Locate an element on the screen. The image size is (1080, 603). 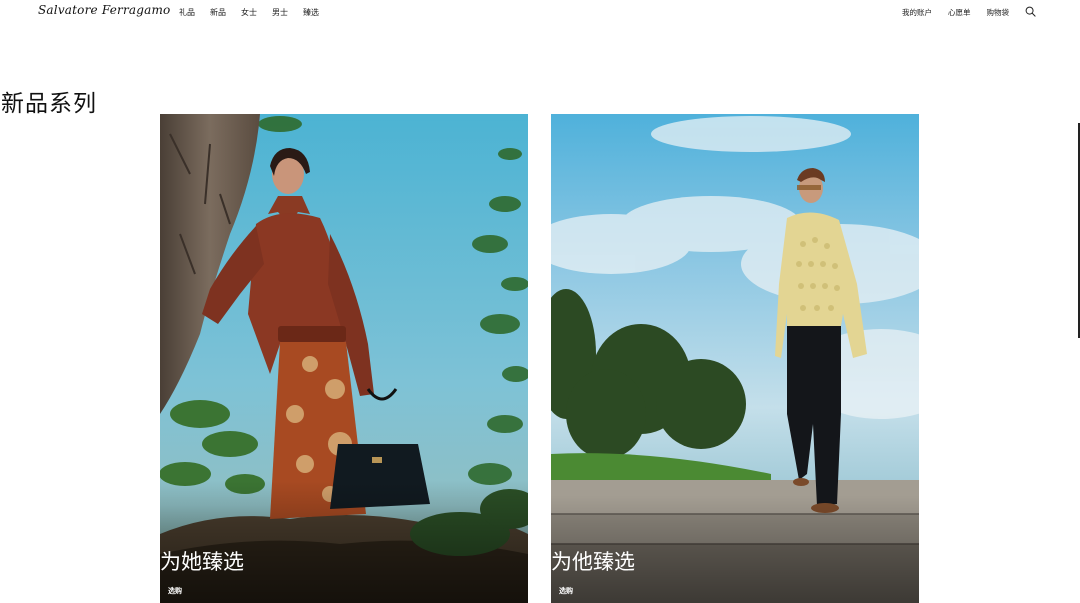
search-icon is located at coordinates (1030, 11).